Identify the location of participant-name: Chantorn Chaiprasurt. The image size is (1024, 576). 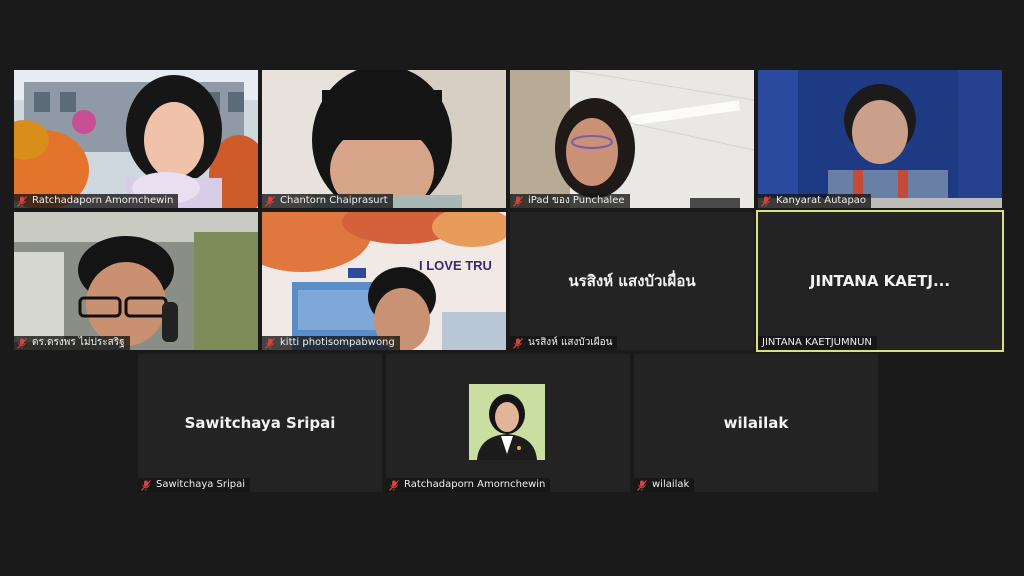
(334, 200).